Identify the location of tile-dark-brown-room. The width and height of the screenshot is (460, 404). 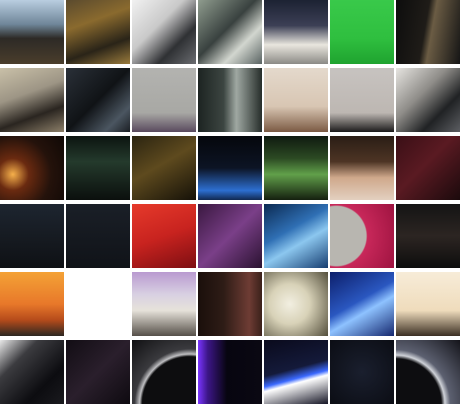
(230, 304).